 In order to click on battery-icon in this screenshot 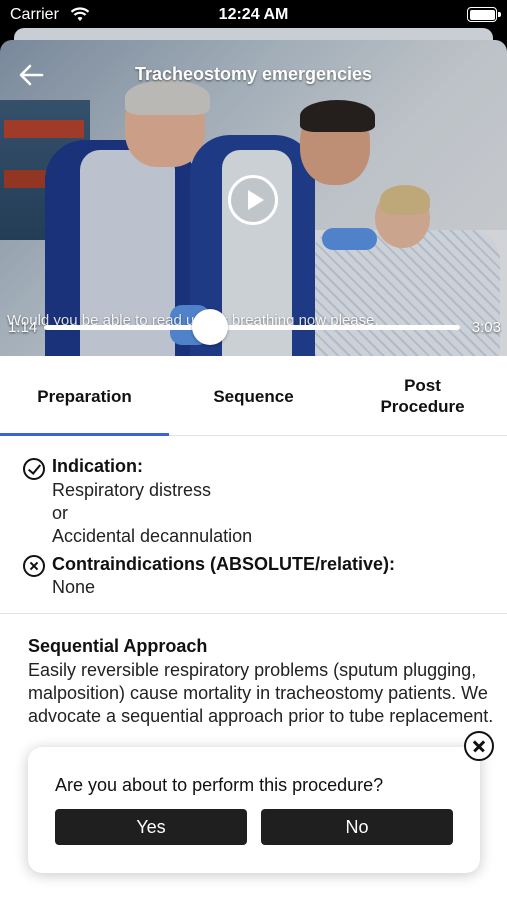, I will do `click(482, 14)`.